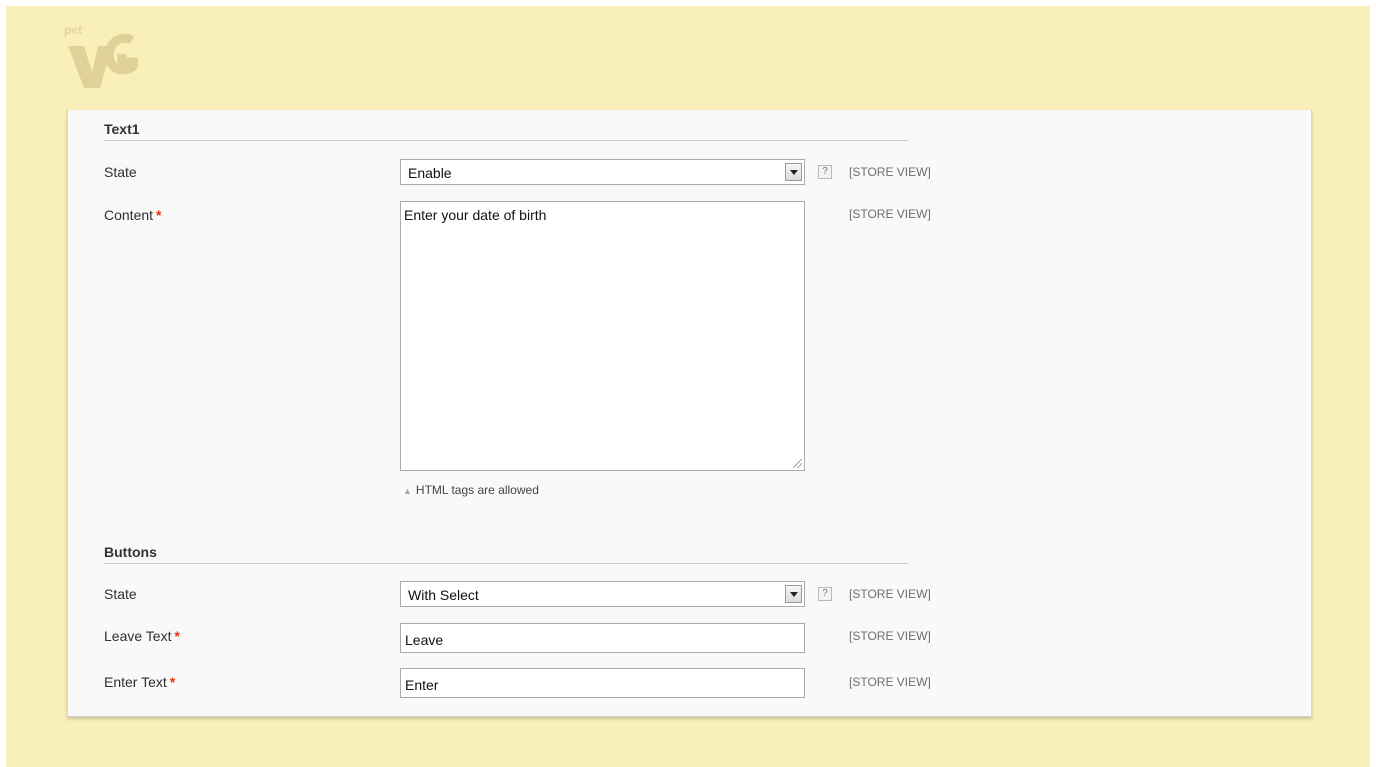 The width and height of the screenshot is (1376, 767). What do you see at coordinates (138, 636) in the screenshot?
I see `leave-text-label-text: Leave Text` at bounding box center [138, 636].